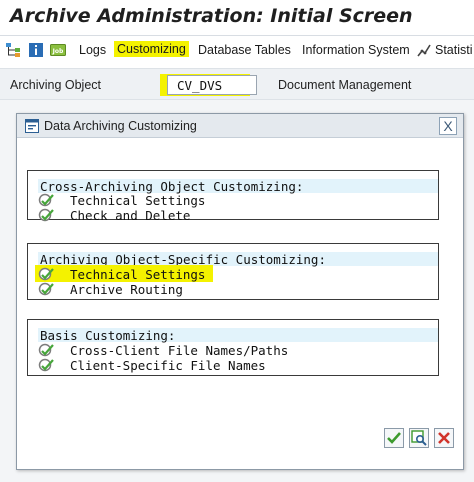 Image resolution: width=474 pixels, height=482 pixels. What do you see at coordinates (130, 215) in the screenshot?
I see `option-label: Check and Delete` at bounding box center [130, 215].